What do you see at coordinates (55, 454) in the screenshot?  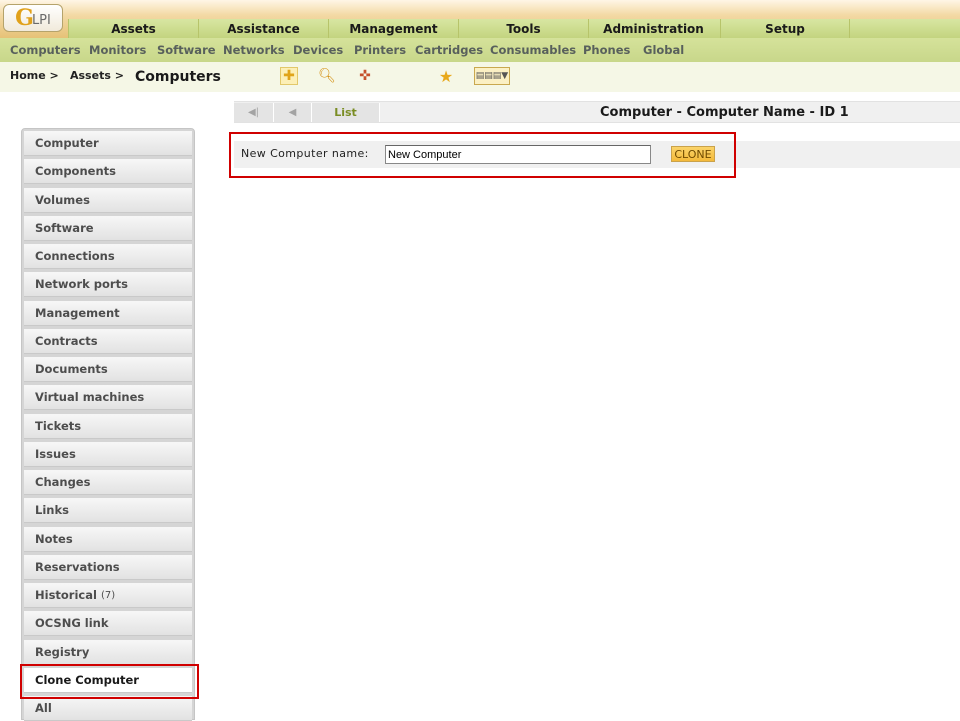 I see `tab-label: Issues` at bounding box center [55, 454].